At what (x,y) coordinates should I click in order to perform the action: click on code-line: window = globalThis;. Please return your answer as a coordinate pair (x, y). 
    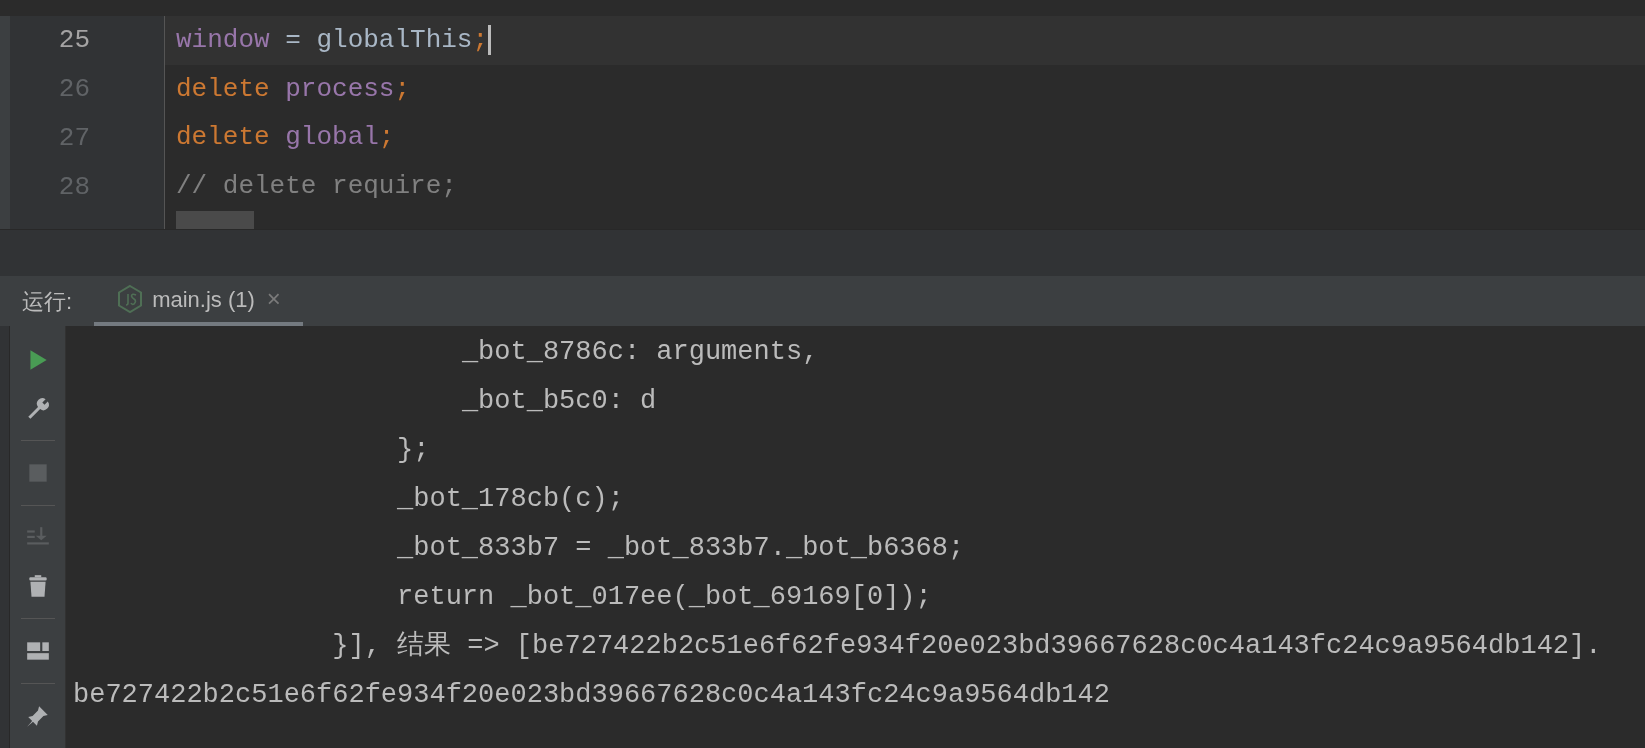
    Looking at the image, I should click on (332, 40).